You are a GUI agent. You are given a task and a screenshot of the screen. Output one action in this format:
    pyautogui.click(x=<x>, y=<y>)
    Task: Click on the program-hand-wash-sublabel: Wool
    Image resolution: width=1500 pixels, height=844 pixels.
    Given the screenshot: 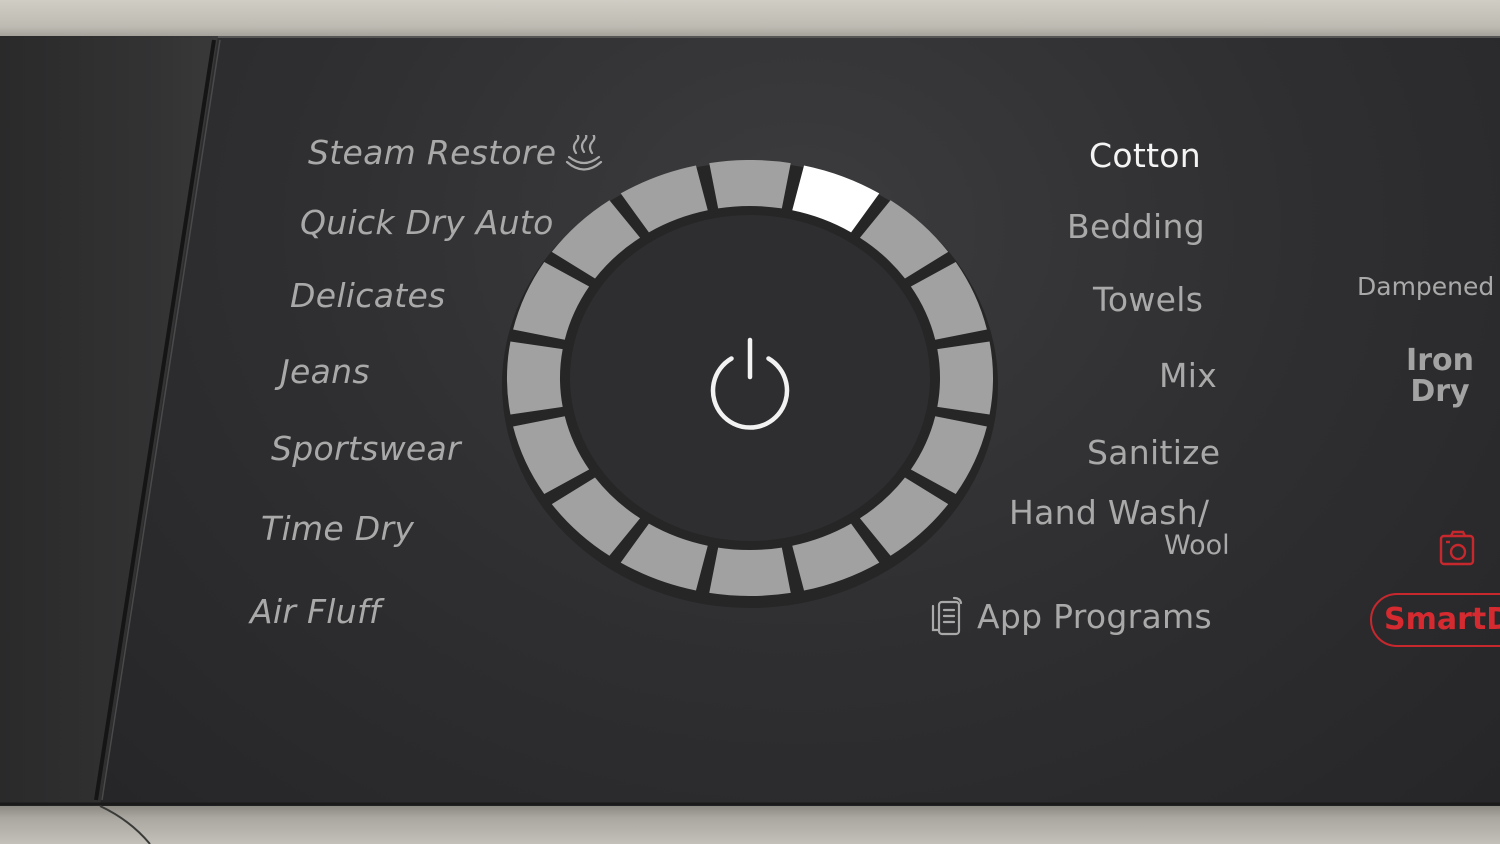 What is the action you would take?
    pyautogui.click(x=1197, y=545)
    